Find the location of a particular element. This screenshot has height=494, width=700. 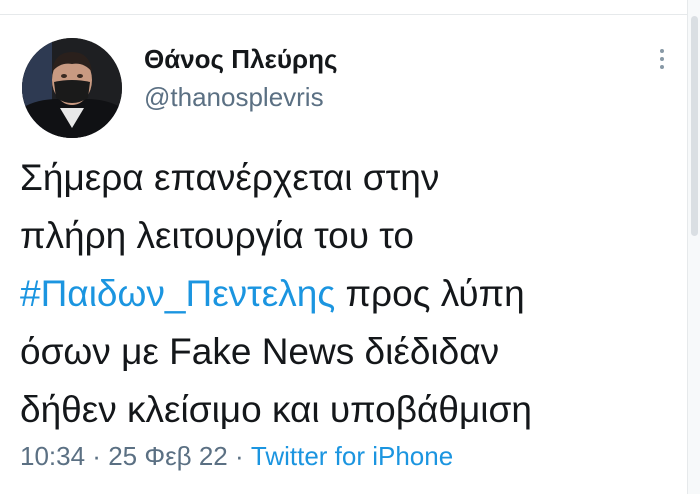

more-options-button is located at coordinates (662, 63).